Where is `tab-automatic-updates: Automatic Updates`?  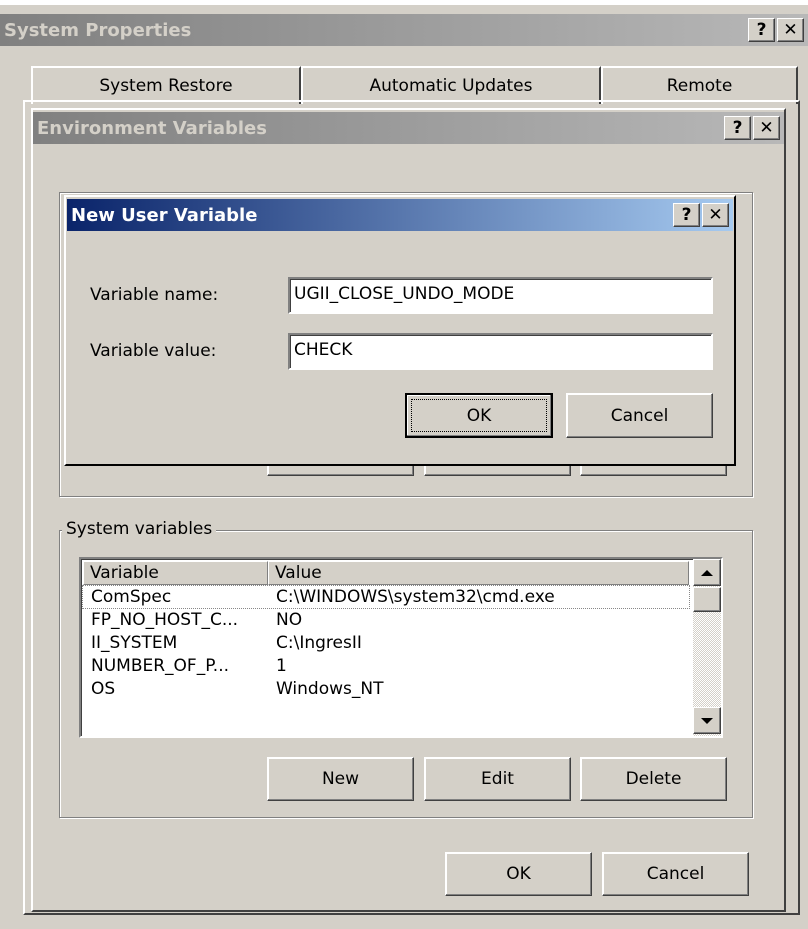
tab-automatic-updates: Automatic Updates is located at coordinates (451, 85).